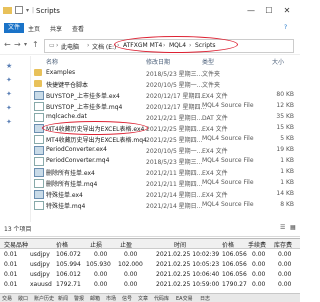 Image resolution: width=320 pixels, height=302 pixels. I want to click on recent-chevron-icon: ▾, so click(25, 44).